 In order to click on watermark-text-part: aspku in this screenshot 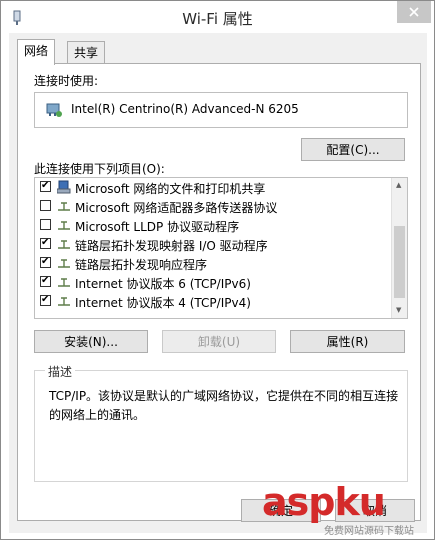, I will do `click(324, 502)`.